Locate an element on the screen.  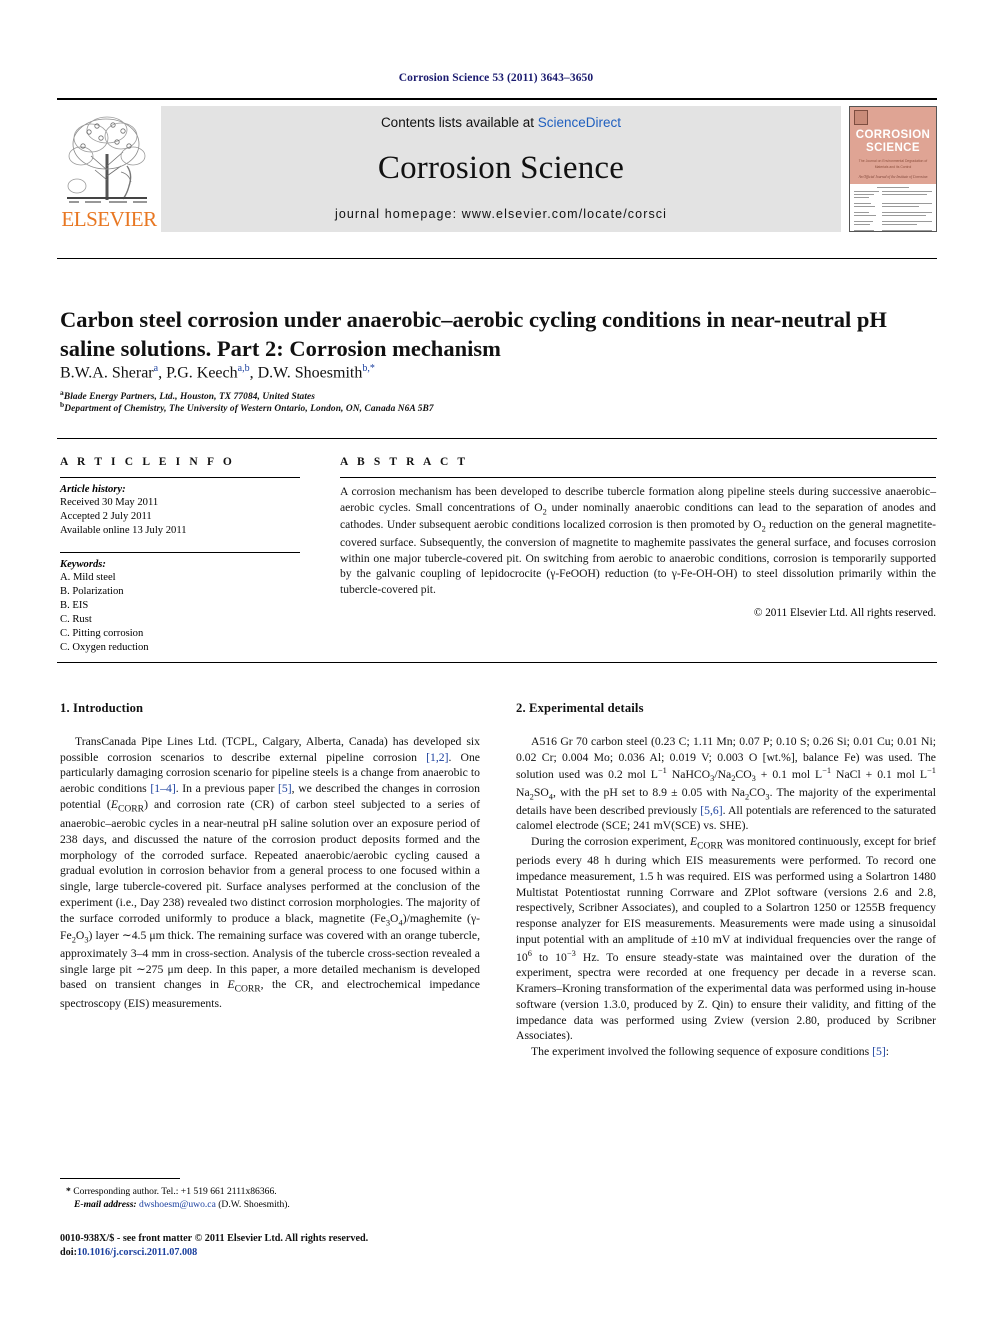
author-2-name: P.G. Keech is located at coordinates (202, 373).